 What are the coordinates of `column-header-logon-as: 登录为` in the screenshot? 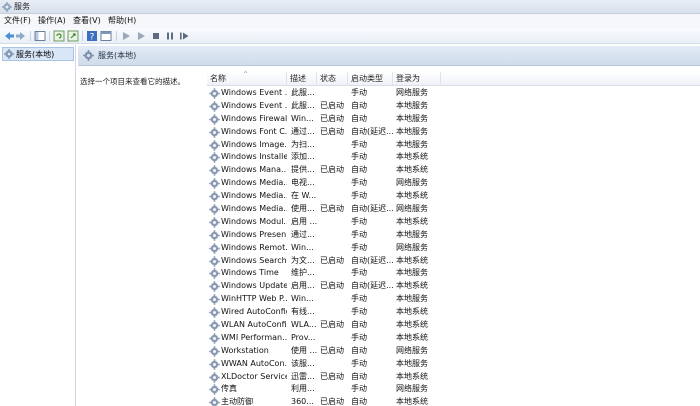 It's located at (417, 79).